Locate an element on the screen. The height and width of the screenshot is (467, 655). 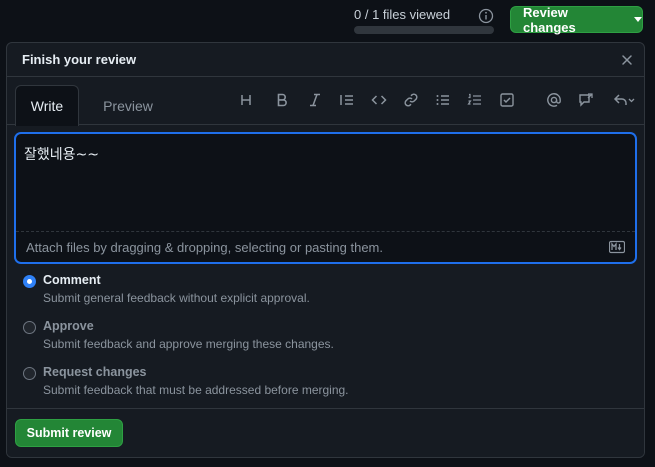
task-list-icon is located at coordinates (507, 100).